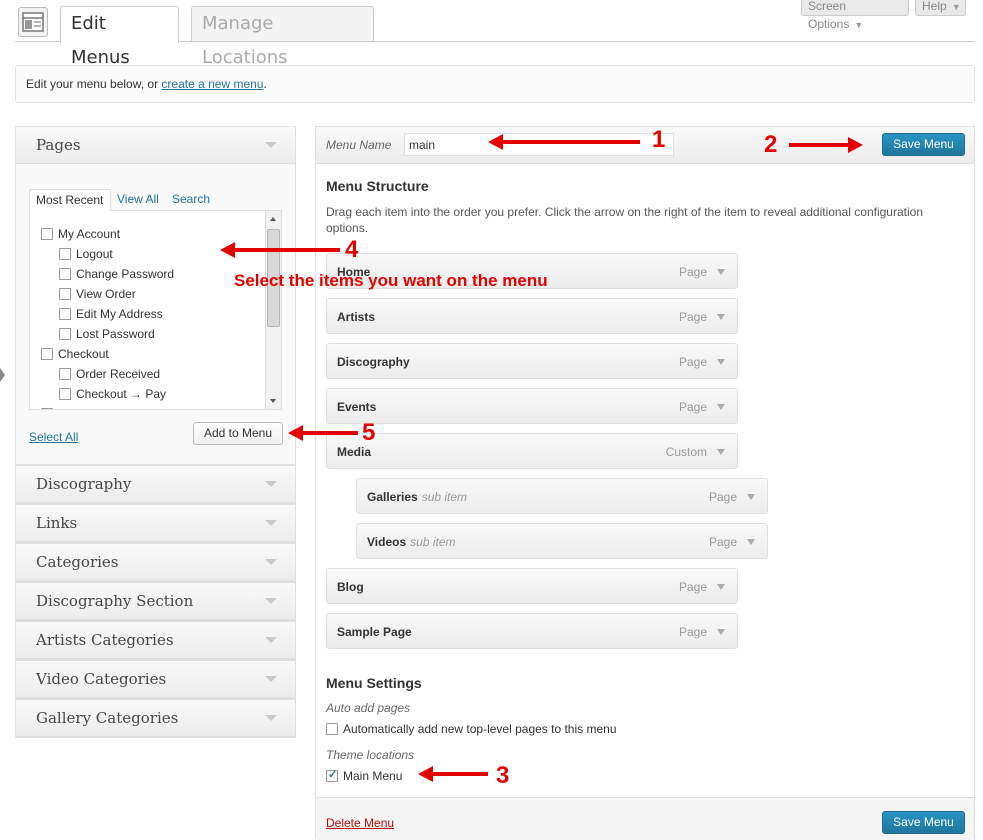  I want to click on collapse-arrow-icon, so click(2, 375).